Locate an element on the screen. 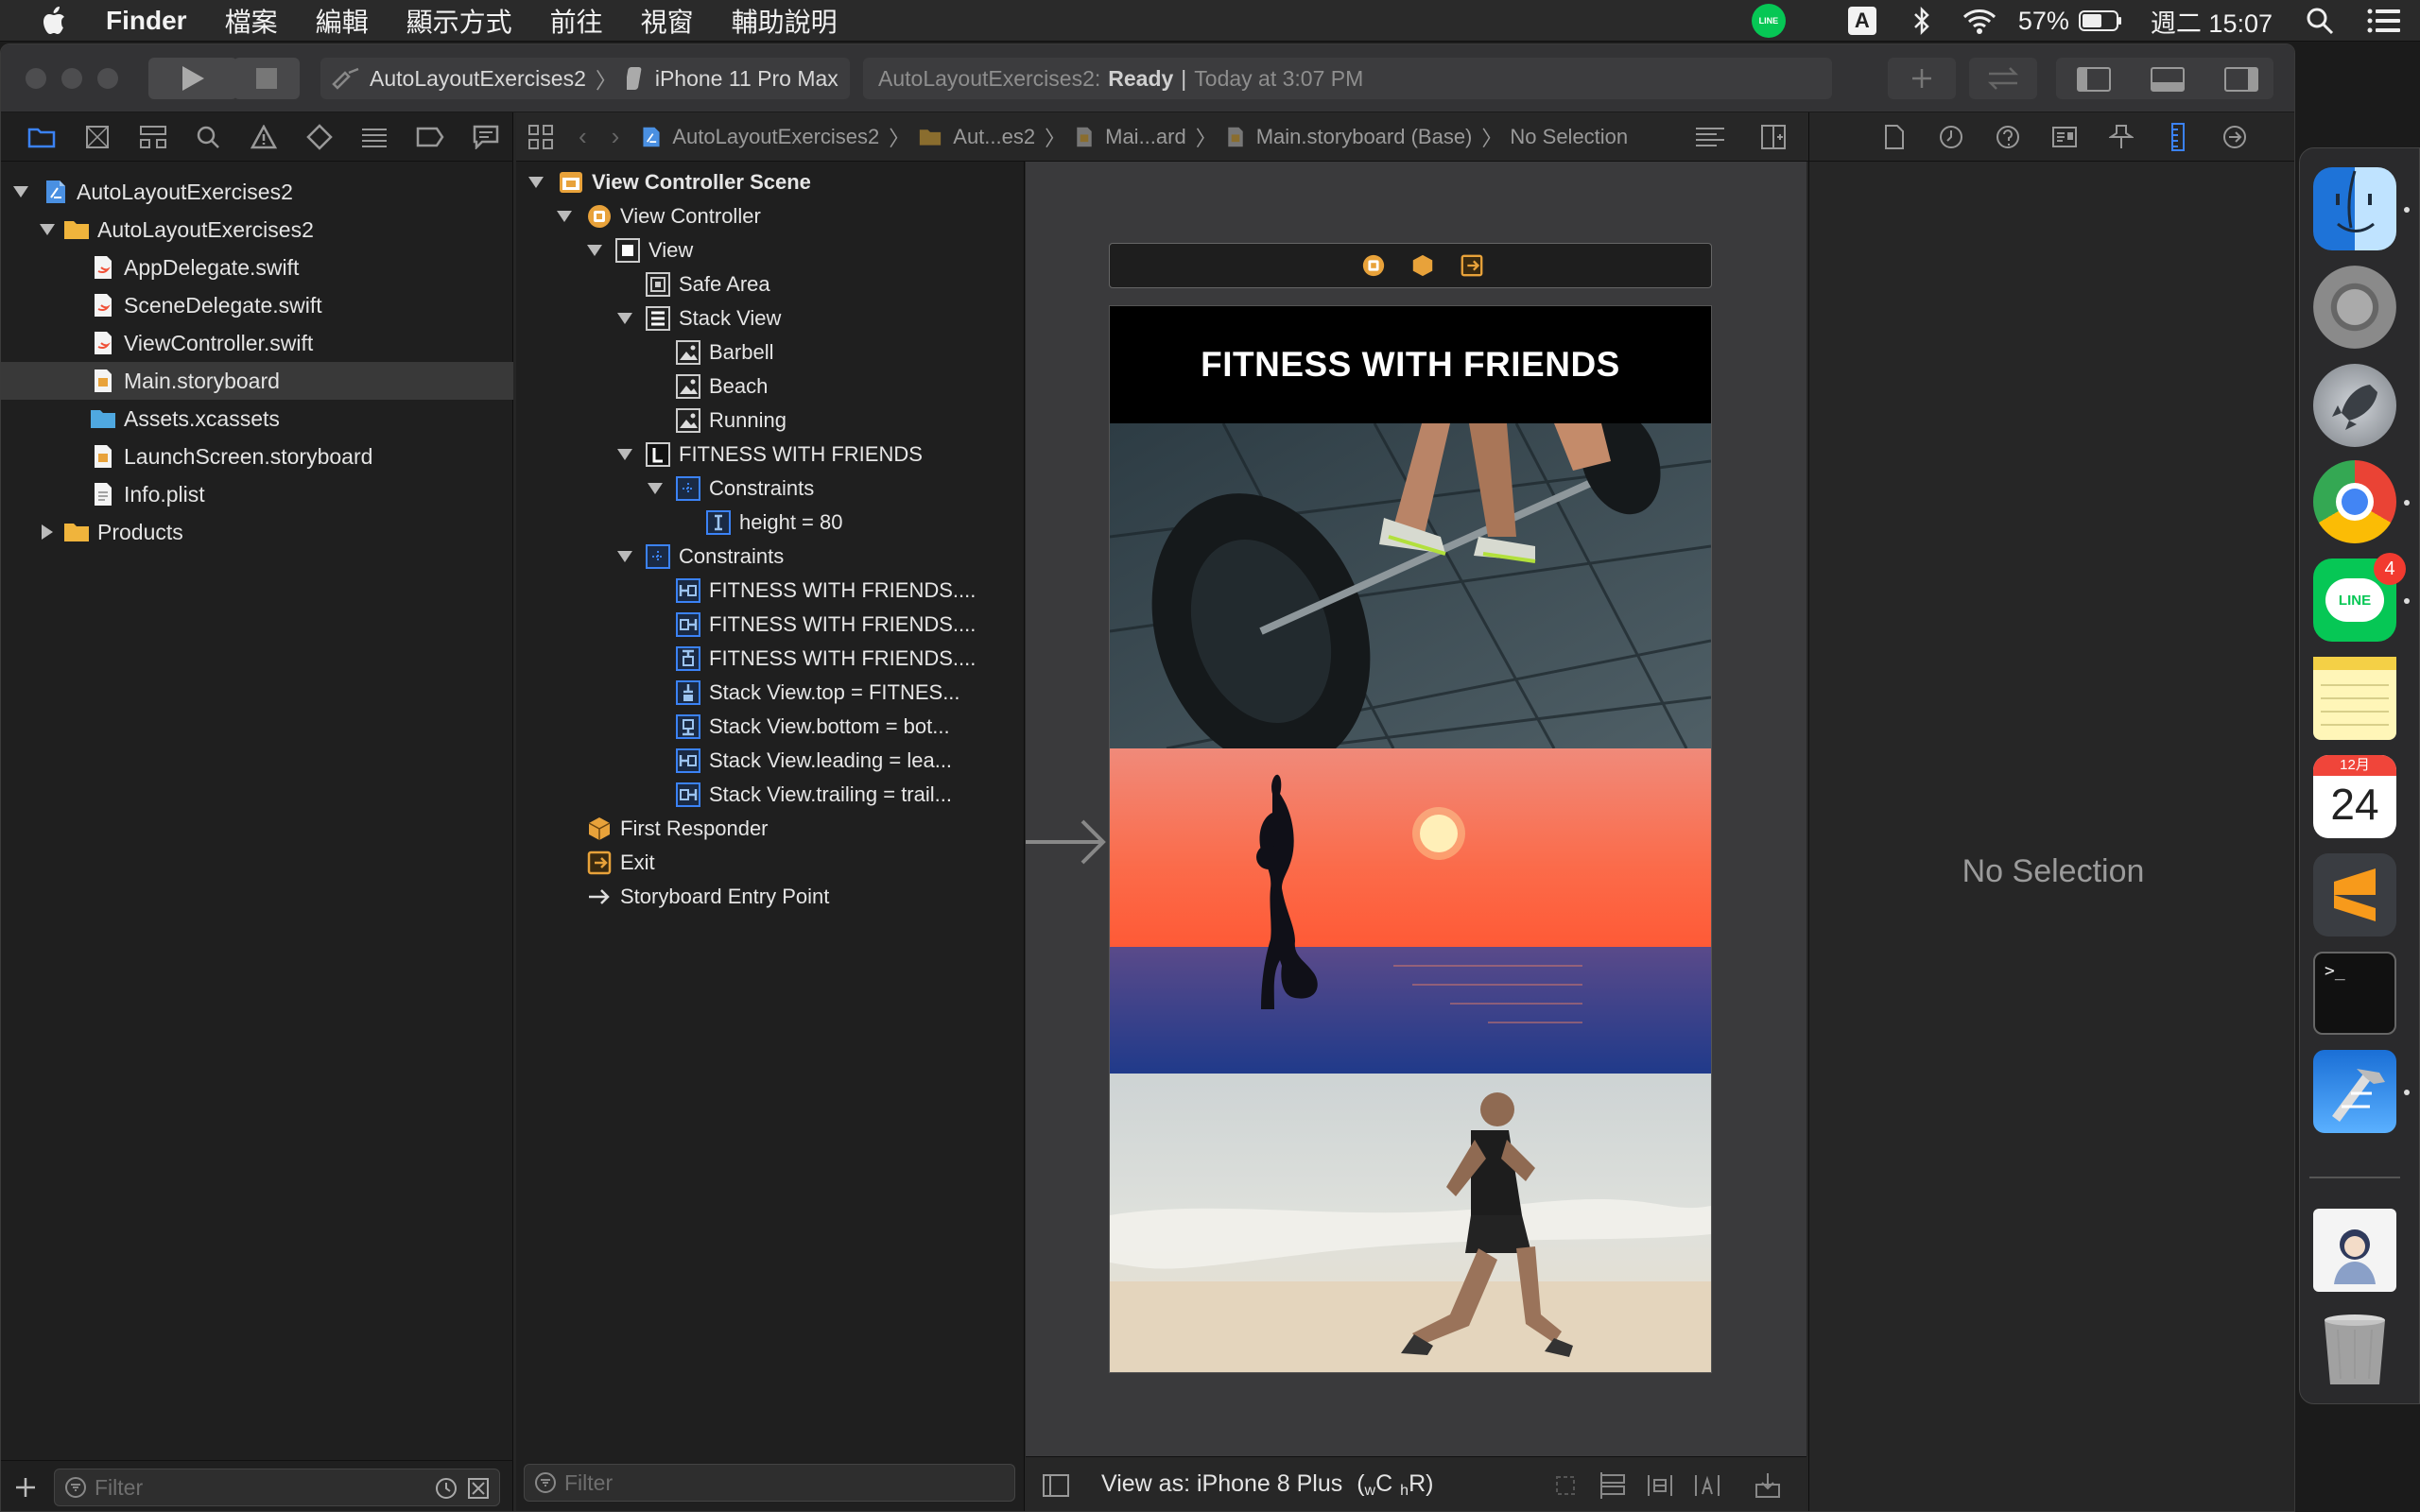 The image size is (2420, 1512). outline-item-view: View is located at coordinates (639, 250).